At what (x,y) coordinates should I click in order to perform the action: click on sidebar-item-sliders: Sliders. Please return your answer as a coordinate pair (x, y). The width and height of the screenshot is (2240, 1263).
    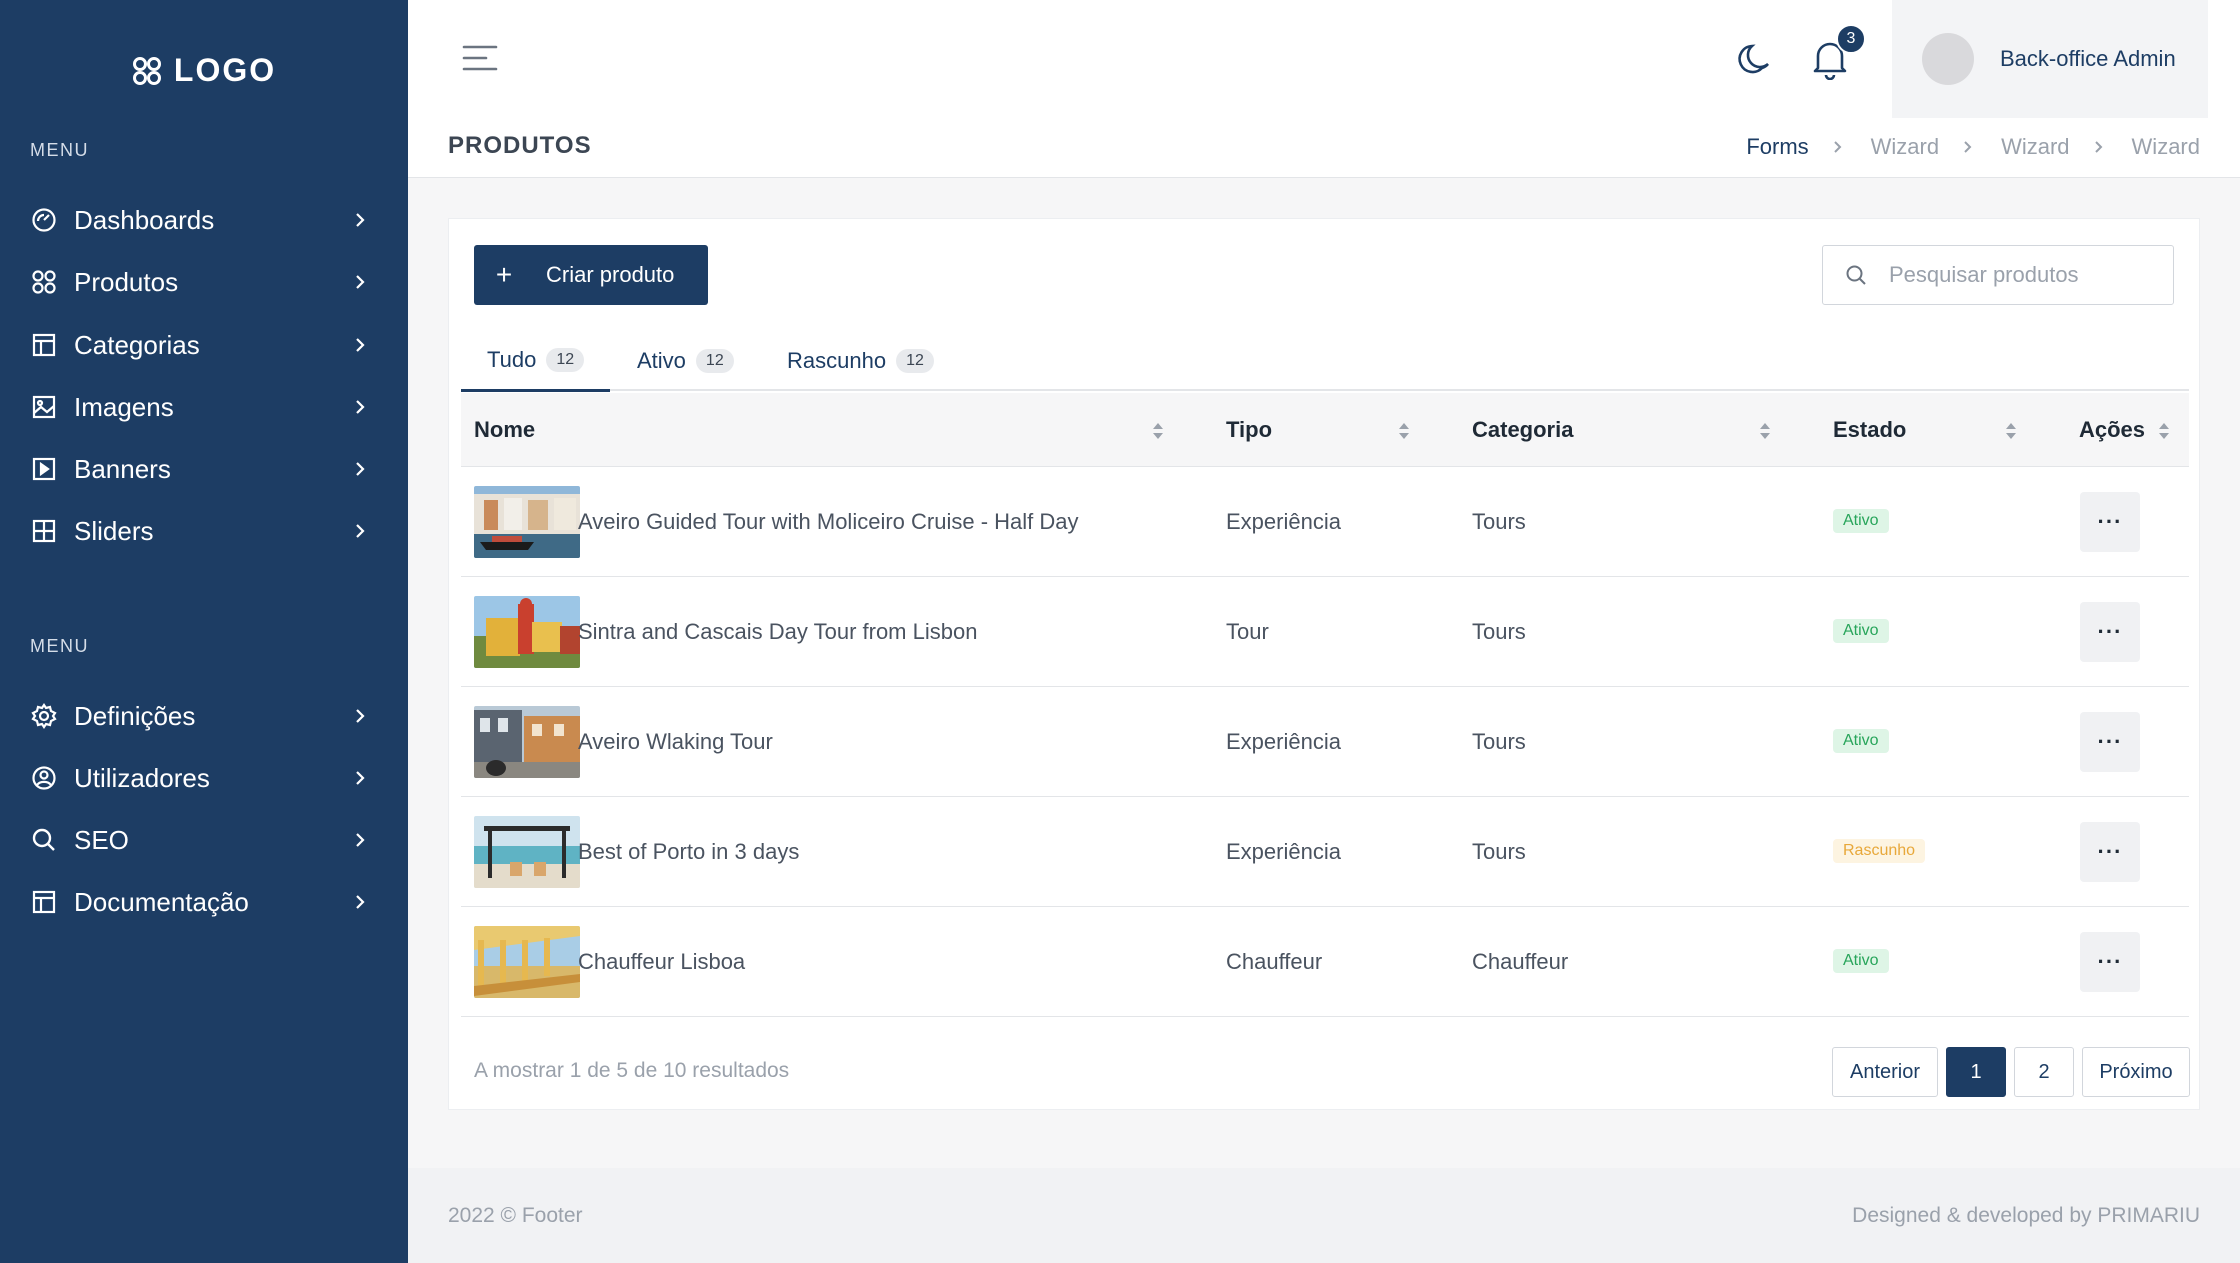
    Looking at the image, I should click on (200, 531).